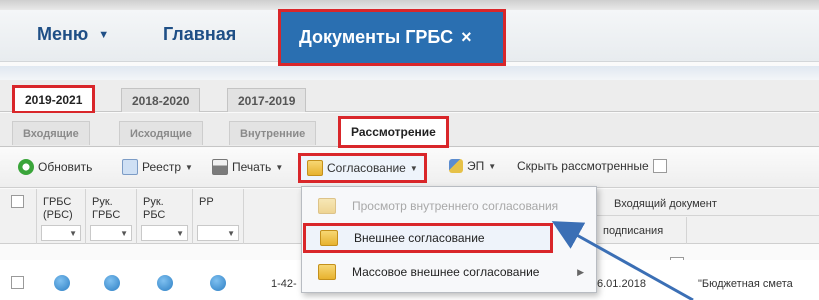 The image size is (819, 300). I want to click on signature-icon, so click(456, 166).